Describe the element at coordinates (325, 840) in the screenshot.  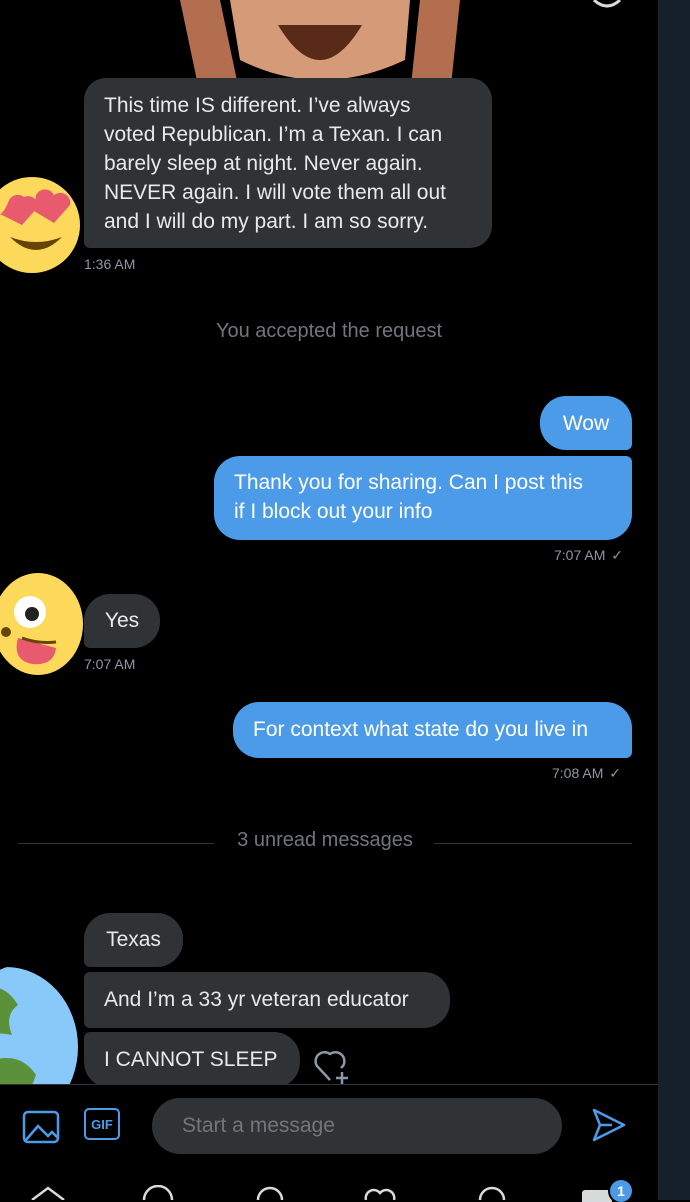
I see `unread-divider-label: 3 unread messages` at that location.